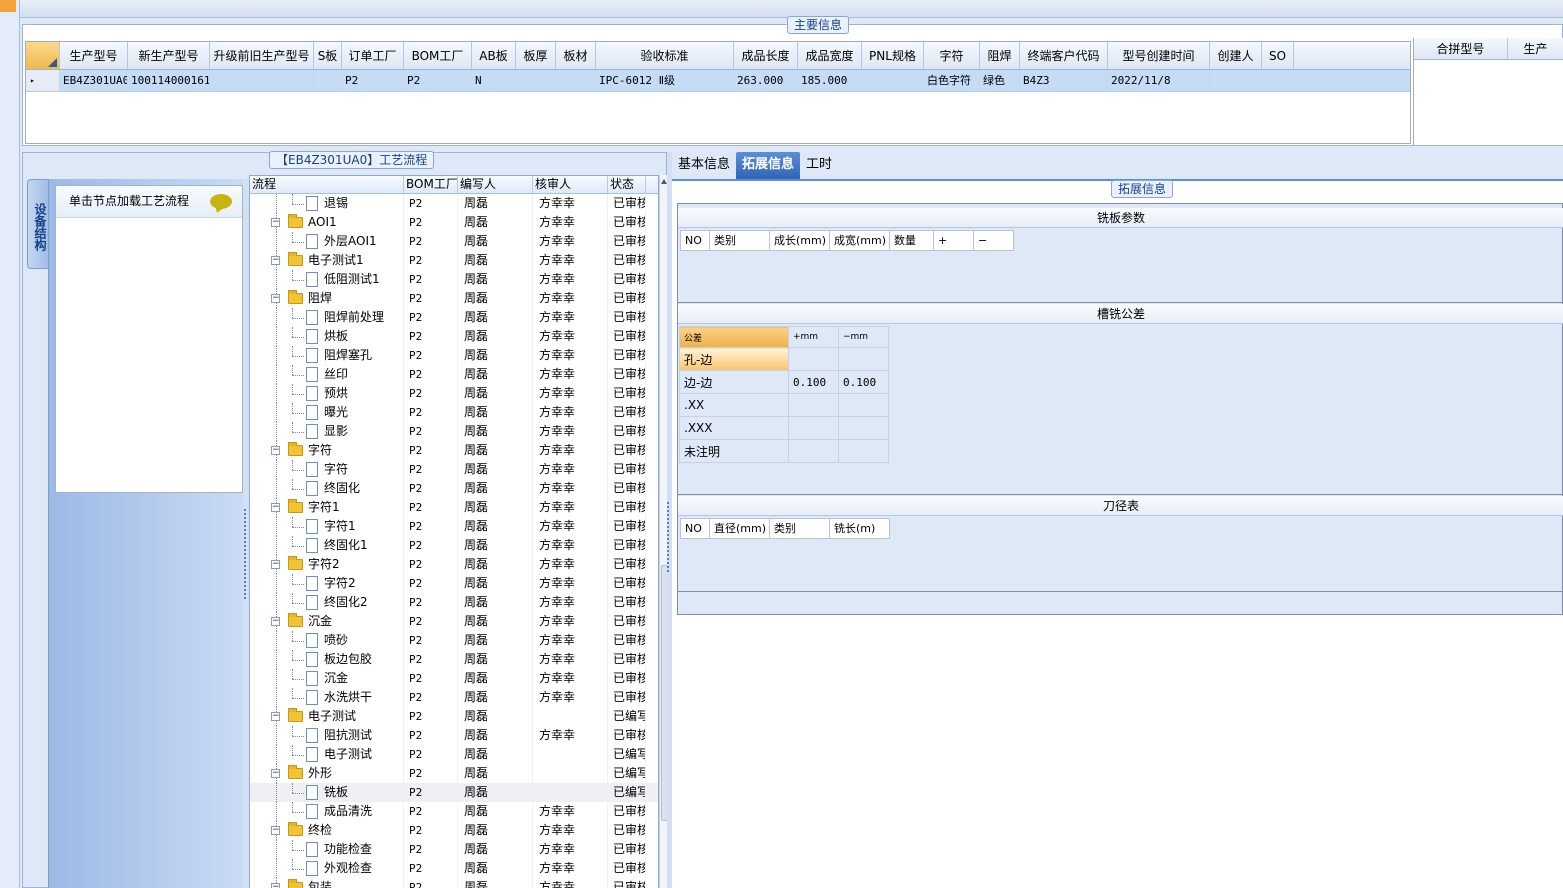 Image resolution: width=1563 pixels, height=888 pixels. What do you see at coordinates (336, 336) in the screenshot?
I see `tree-node-label: 烘板` at bounding box center [336, 336].